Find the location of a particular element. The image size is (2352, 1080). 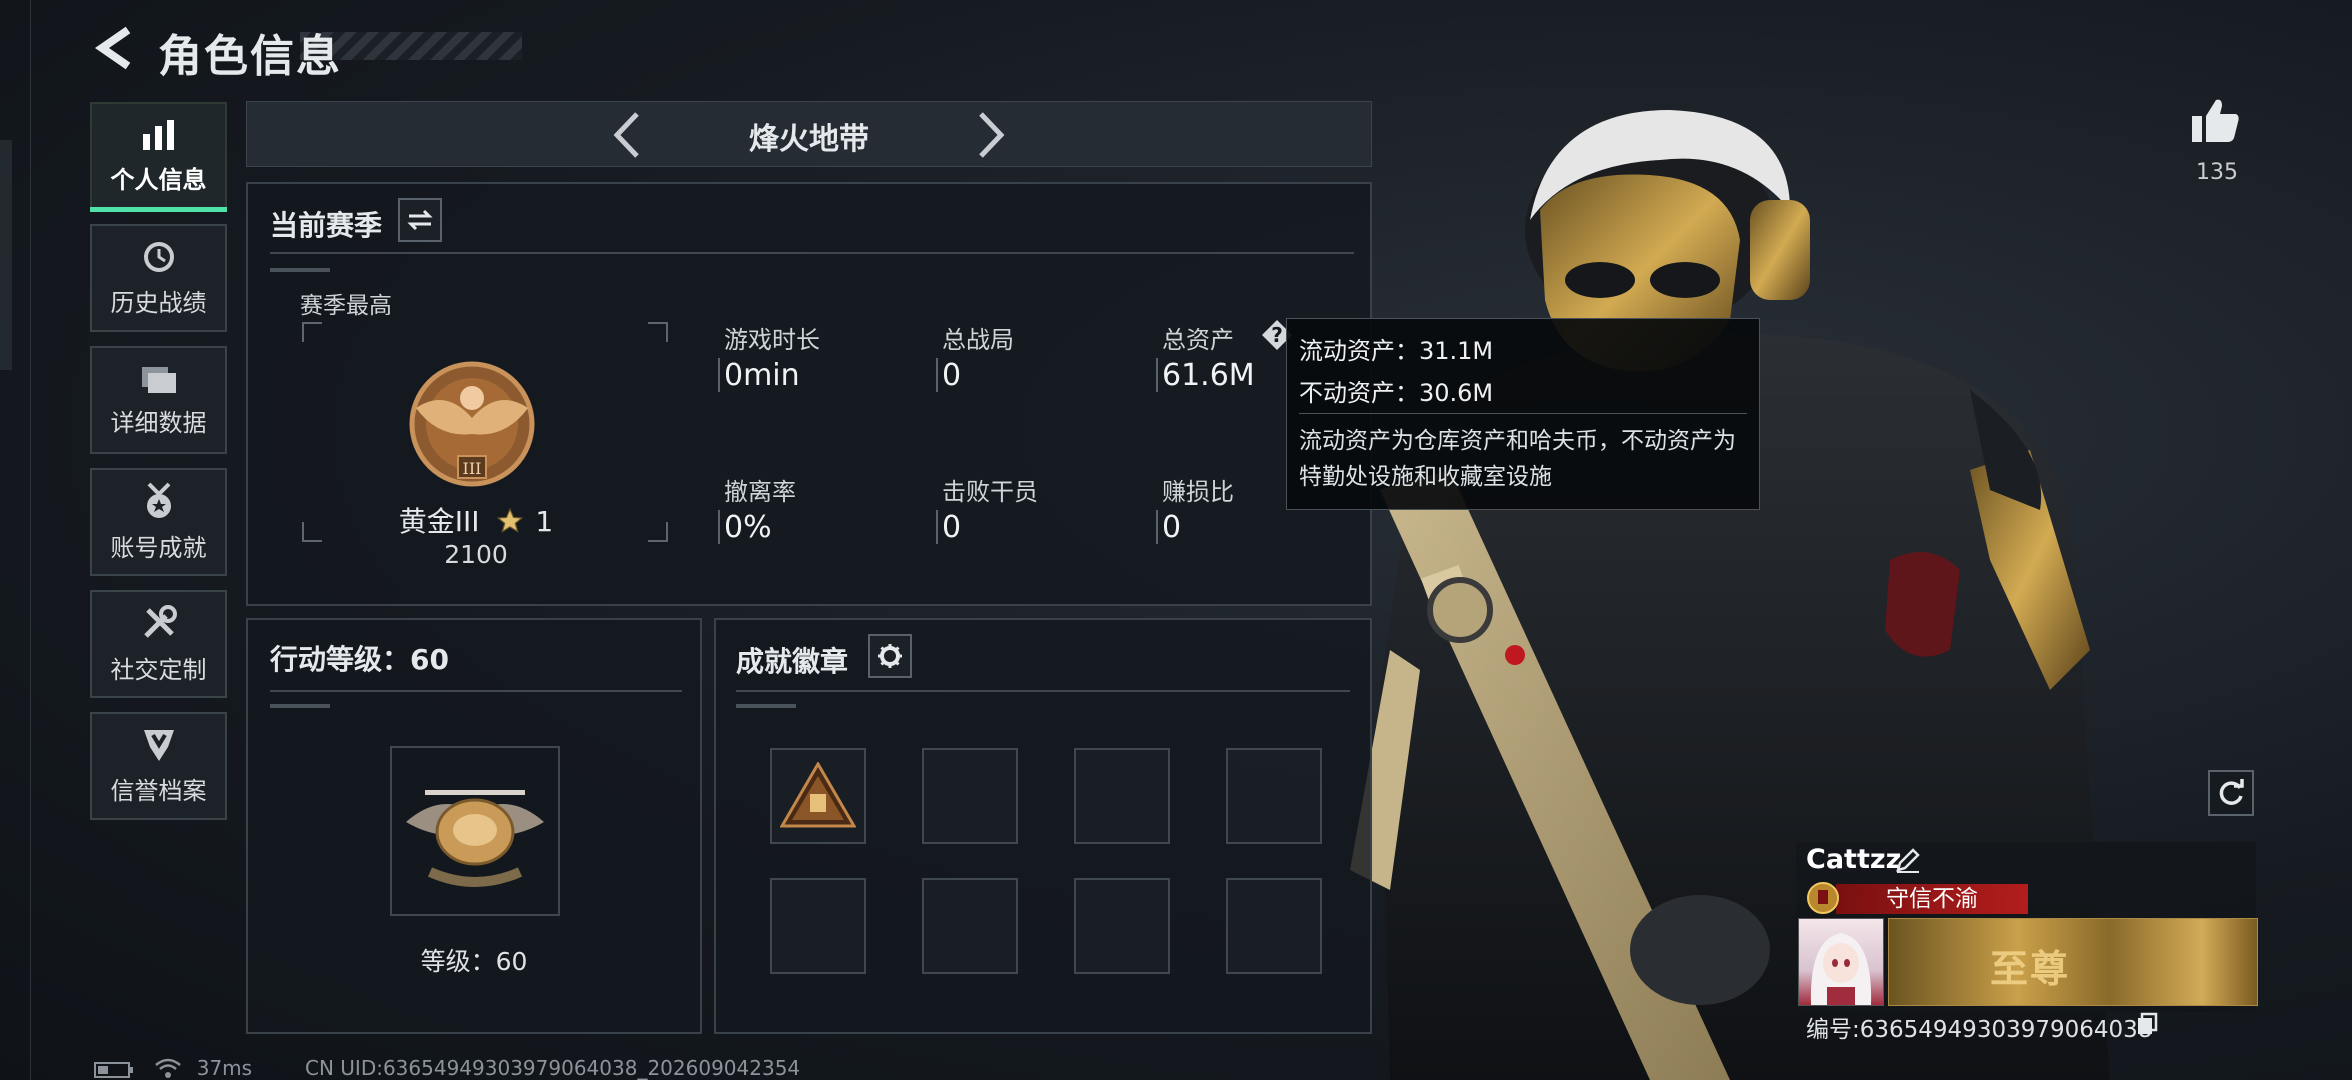

stat-label-total-matches: 总战局 is located at coordinates (978, 340).